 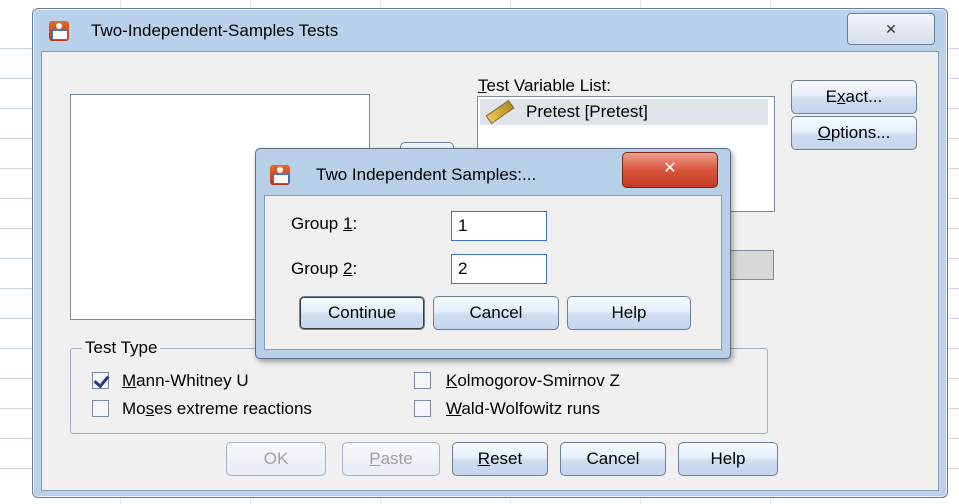 What do you see at coordinates (422, 408) in the screenshot?
I see `wald-wolfowitz-checkbox` at bounding box center [422, 408].